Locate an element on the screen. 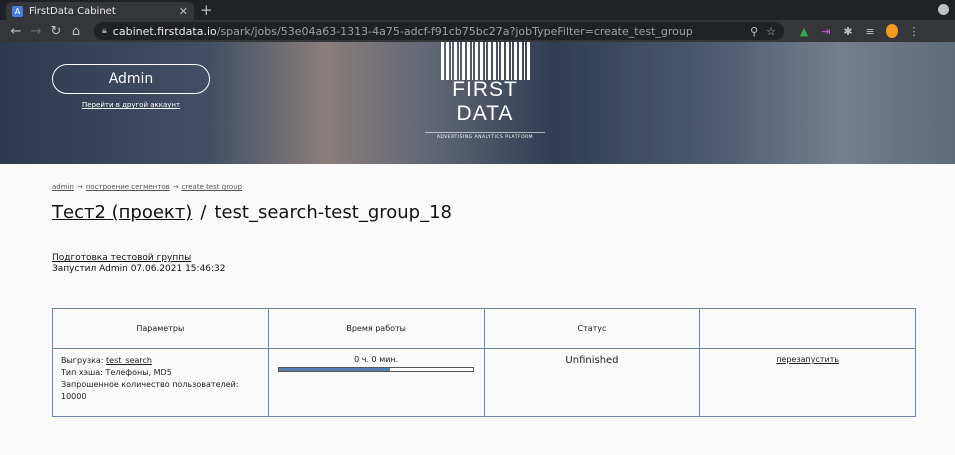 The width and height of the screenshot is (955, 455). header-status: Статус is located at coordinates (592, 328).